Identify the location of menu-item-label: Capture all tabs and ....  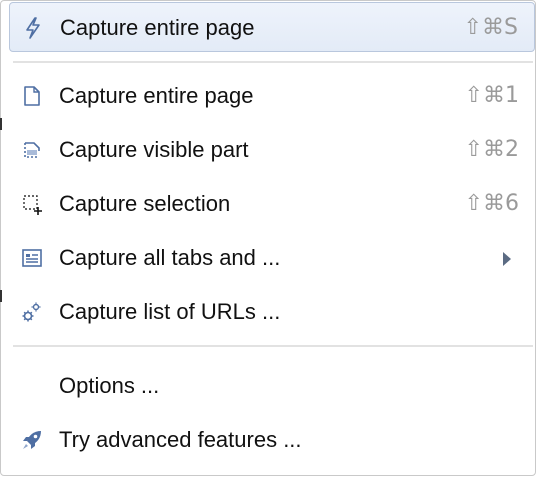
(170, 257).